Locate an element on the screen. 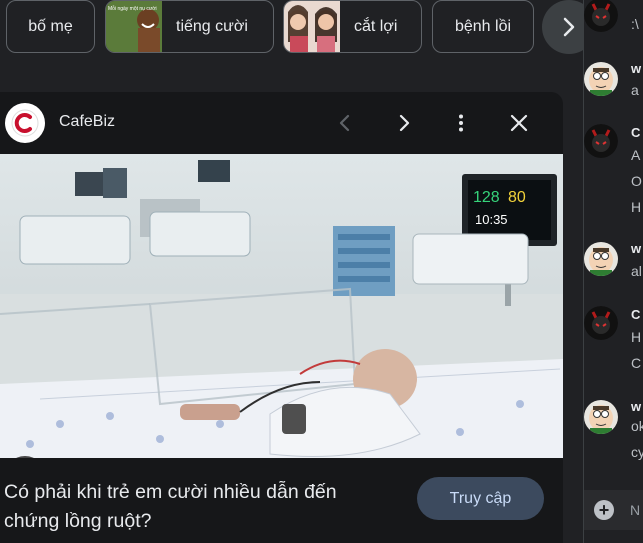  preview-header: CafeBiz is located at coordinates (281, 123).